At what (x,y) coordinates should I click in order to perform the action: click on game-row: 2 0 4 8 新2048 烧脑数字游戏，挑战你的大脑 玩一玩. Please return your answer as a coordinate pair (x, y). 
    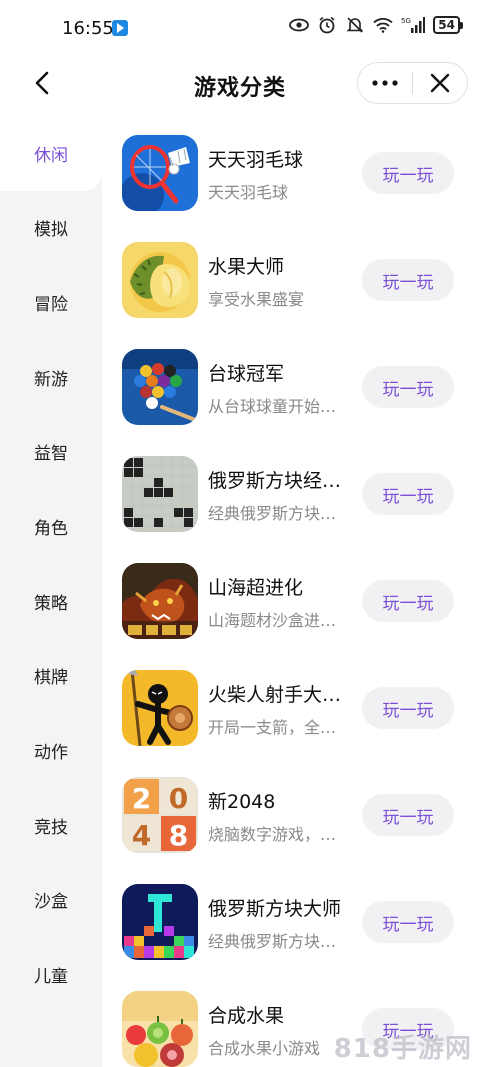
    Looking at the image, I should click on (291, 810).